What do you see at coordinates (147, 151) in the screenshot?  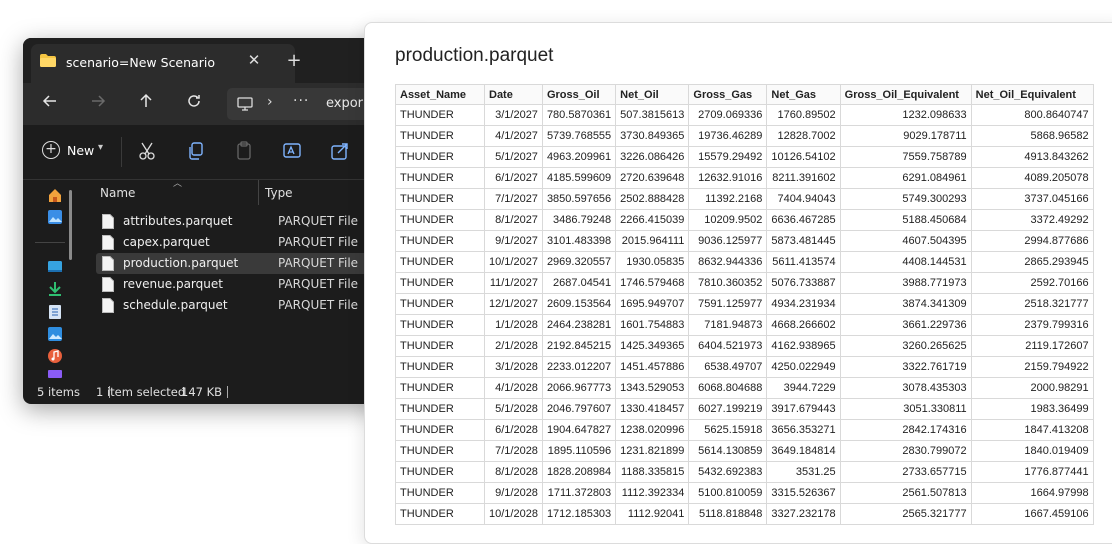 I see `cut-icon` at bounding box center [147, 151].